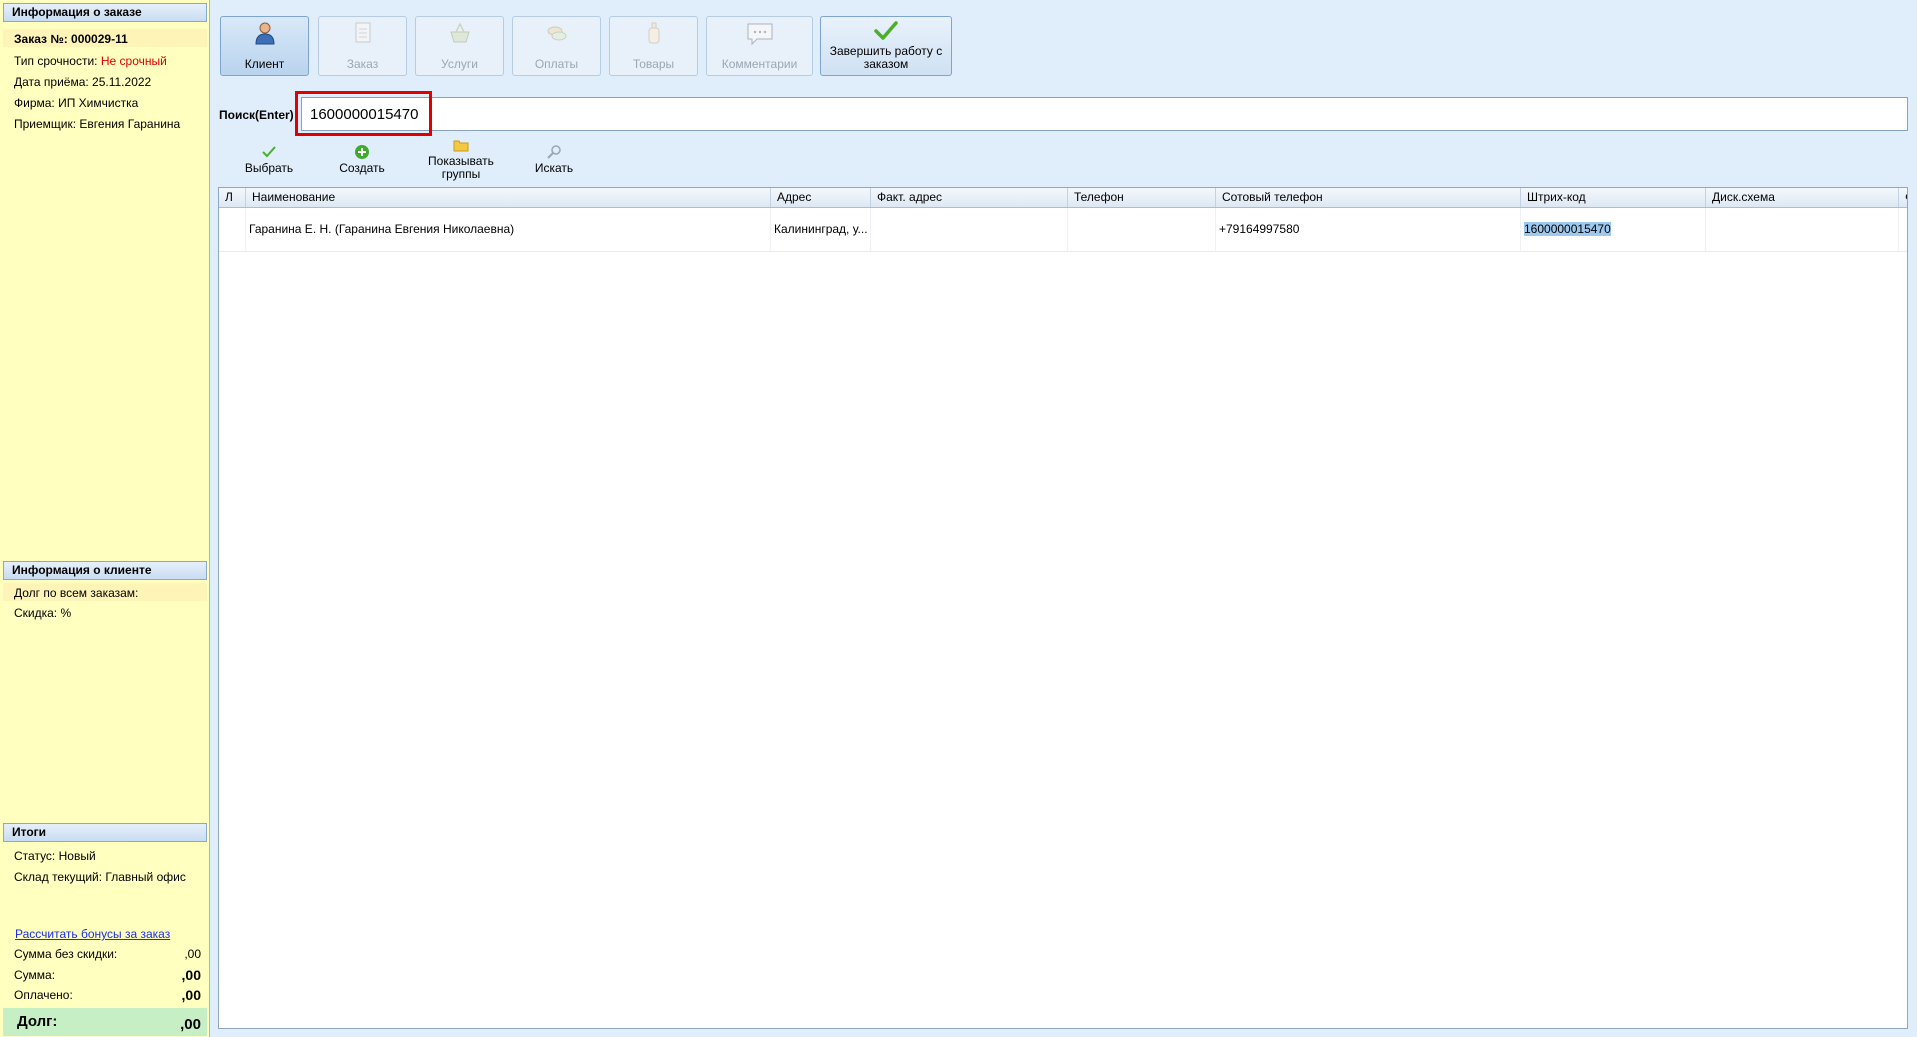 The image size is (1917, 1037). I want to click on warehouse-line: Склад текущий: Главный офис, so click(100, 877).